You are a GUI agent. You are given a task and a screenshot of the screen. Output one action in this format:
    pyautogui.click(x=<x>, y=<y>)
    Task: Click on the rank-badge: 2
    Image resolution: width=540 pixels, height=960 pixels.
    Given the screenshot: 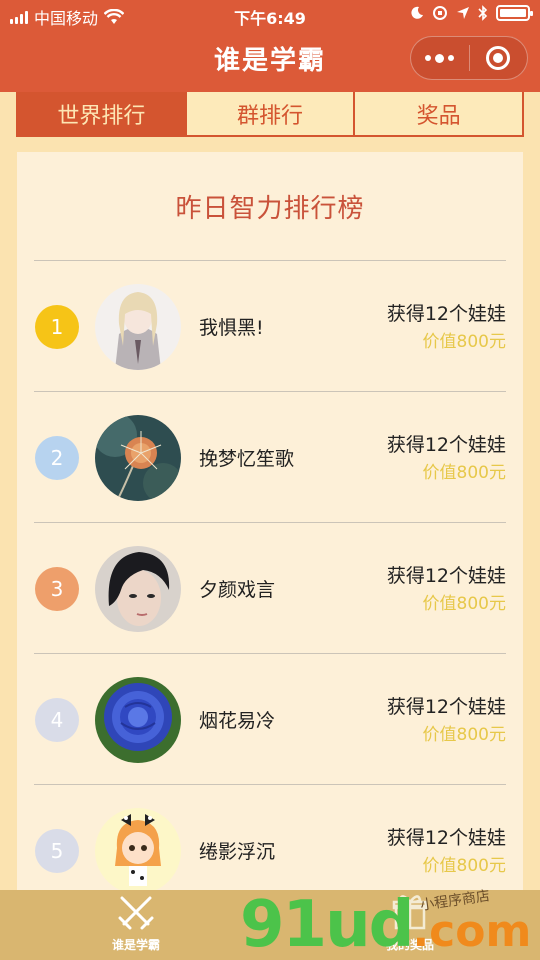 What is the action you would take?
    pyautogui.click(x=57, y=458)
    